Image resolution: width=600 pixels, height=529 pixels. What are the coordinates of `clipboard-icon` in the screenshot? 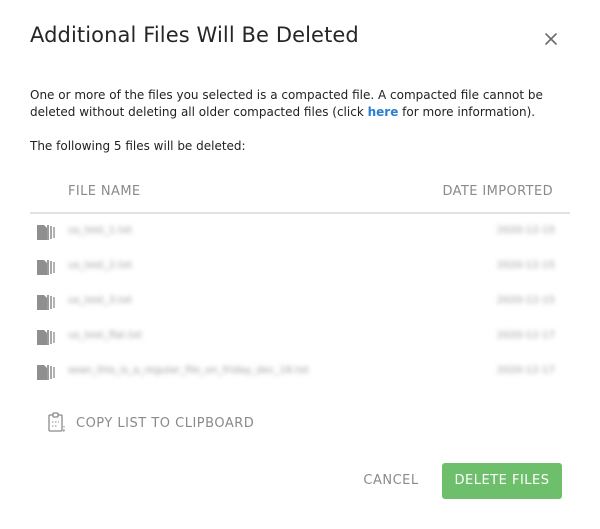 It's located at (56, 423).